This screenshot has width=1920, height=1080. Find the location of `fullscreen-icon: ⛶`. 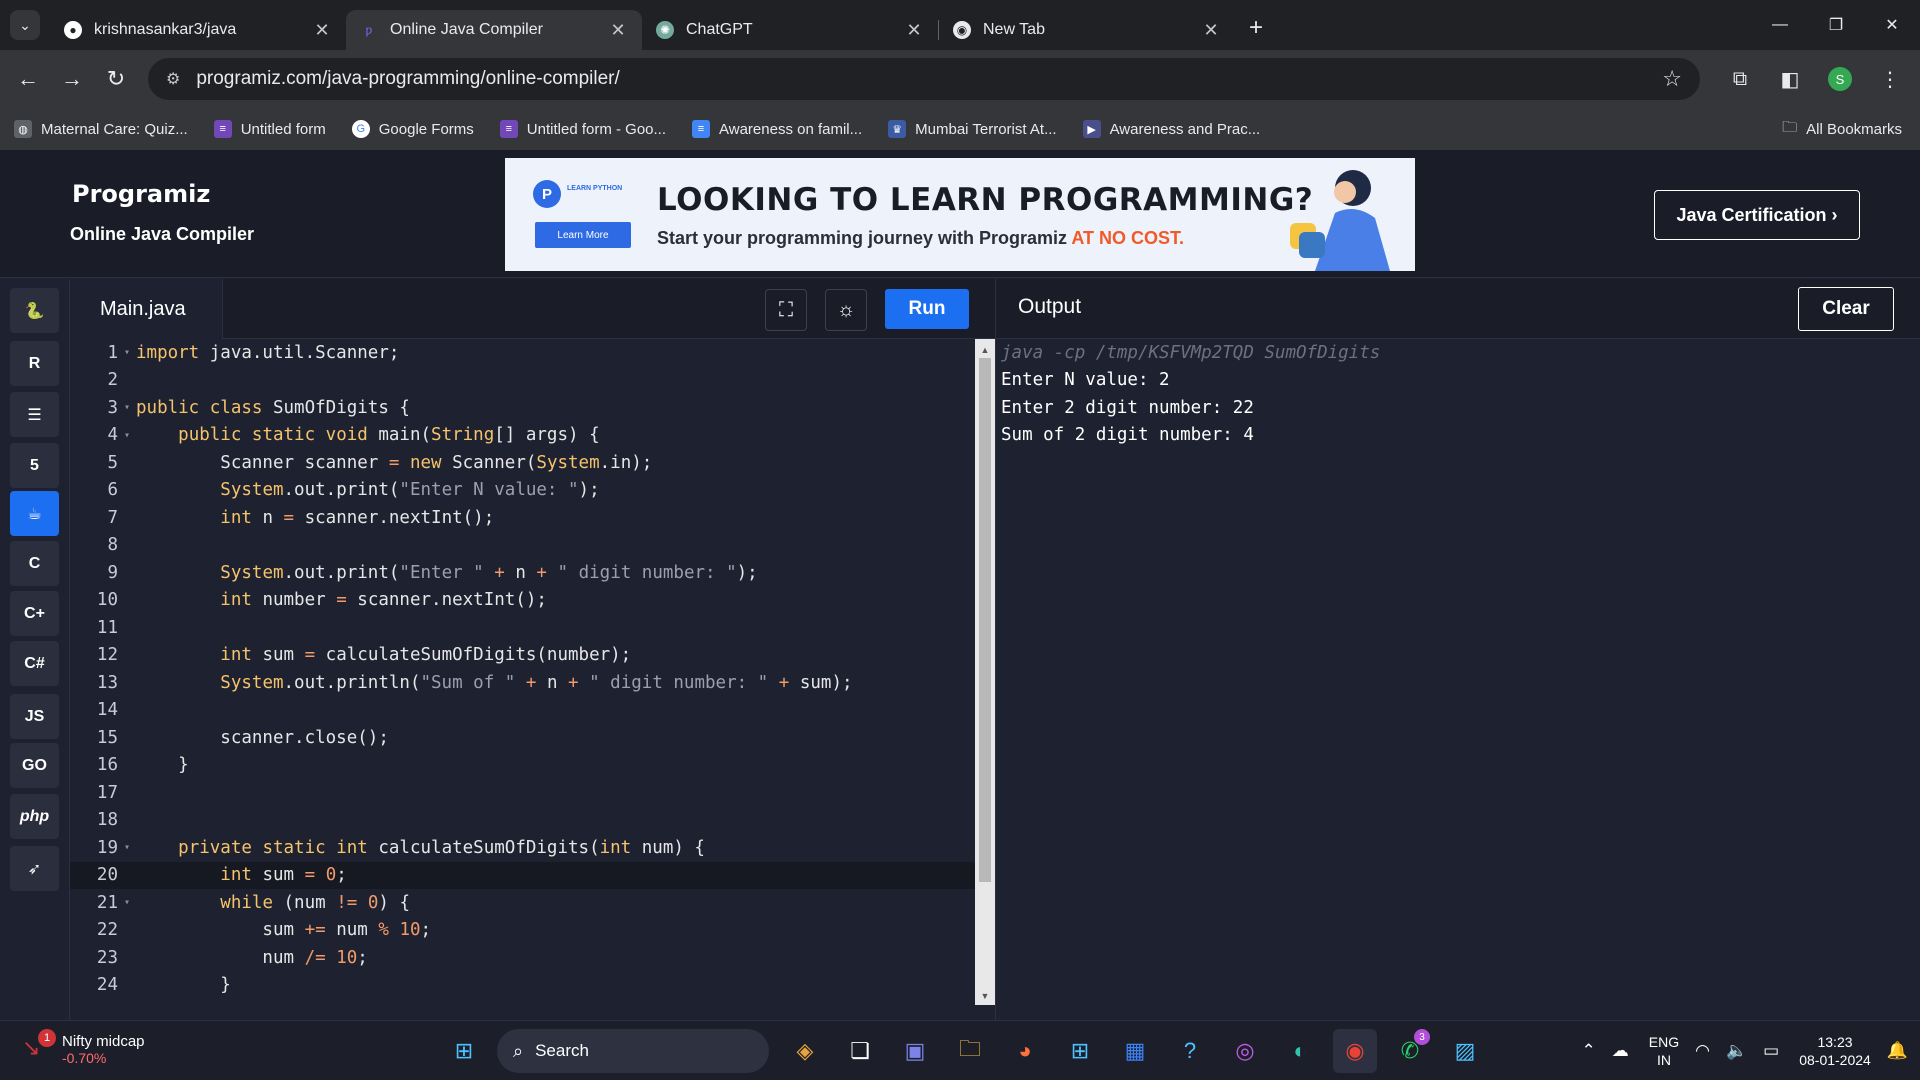

fullscreen-icon: ⛶ is located at coordinates (786, 310).